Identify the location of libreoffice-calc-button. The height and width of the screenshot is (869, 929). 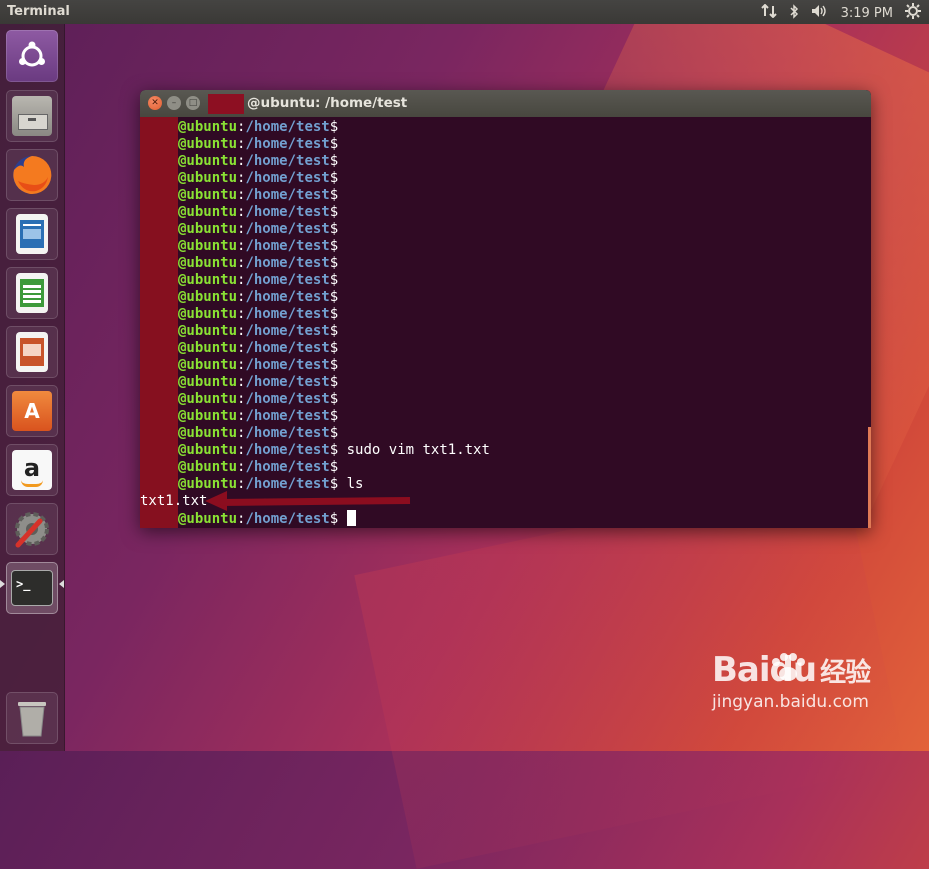
(32, 293).